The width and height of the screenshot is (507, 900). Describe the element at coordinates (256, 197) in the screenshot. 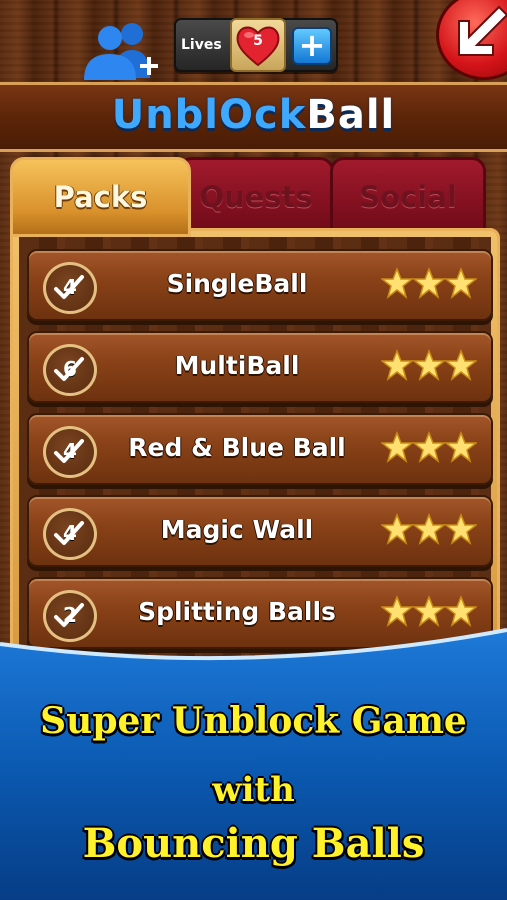

I see `tab-quests: Quests` at that location.